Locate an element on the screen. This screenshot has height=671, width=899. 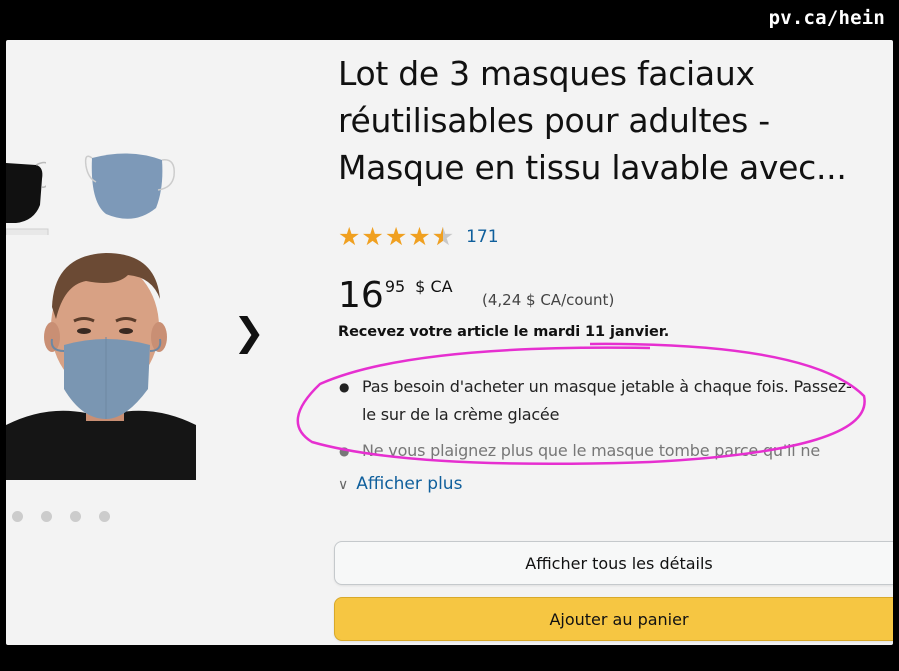
thumbnail-blue-mask is located at coordinates (130, 187).